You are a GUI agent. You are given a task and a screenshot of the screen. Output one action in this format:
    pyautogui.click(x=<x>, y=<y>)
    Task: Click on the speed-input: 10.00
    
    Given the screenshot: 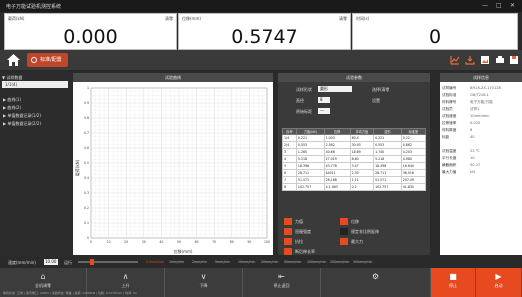 What is the action you would take?
    pyautogui.click(x=51, y=262)
    